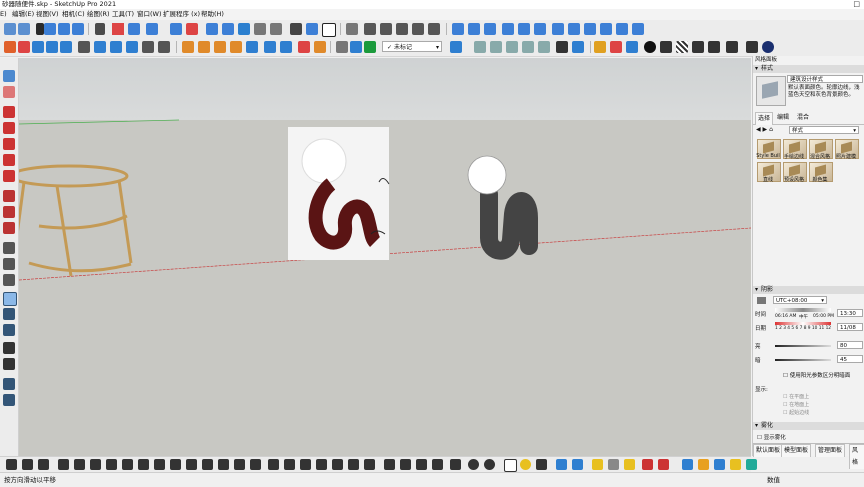 The image size is (864, 487). What do you see at coordinates (796, 396) in the screenshot?
I see `on-faces-option: ☐ 在平面上` at bounding box center [796, 396].